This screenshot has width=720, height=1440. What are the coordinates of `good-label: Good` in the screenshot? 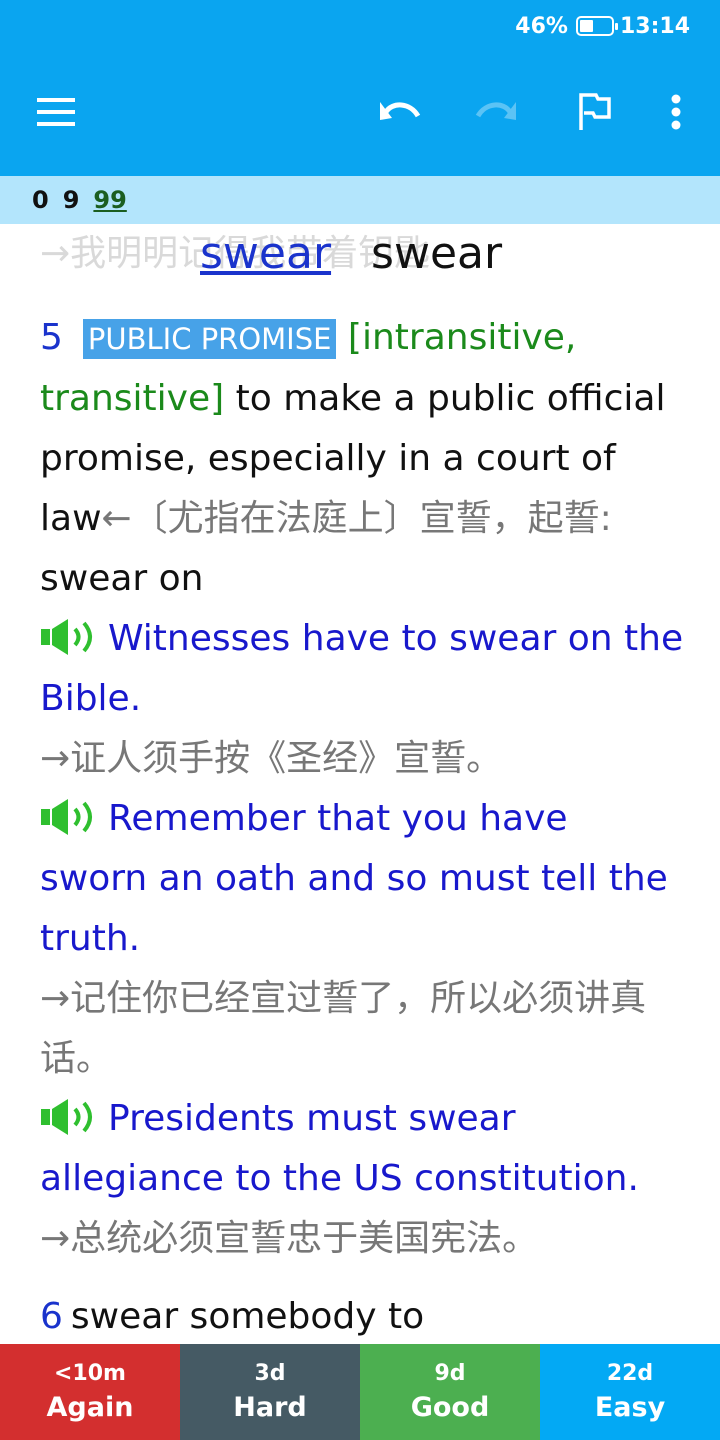 It's located at (450, 1407).